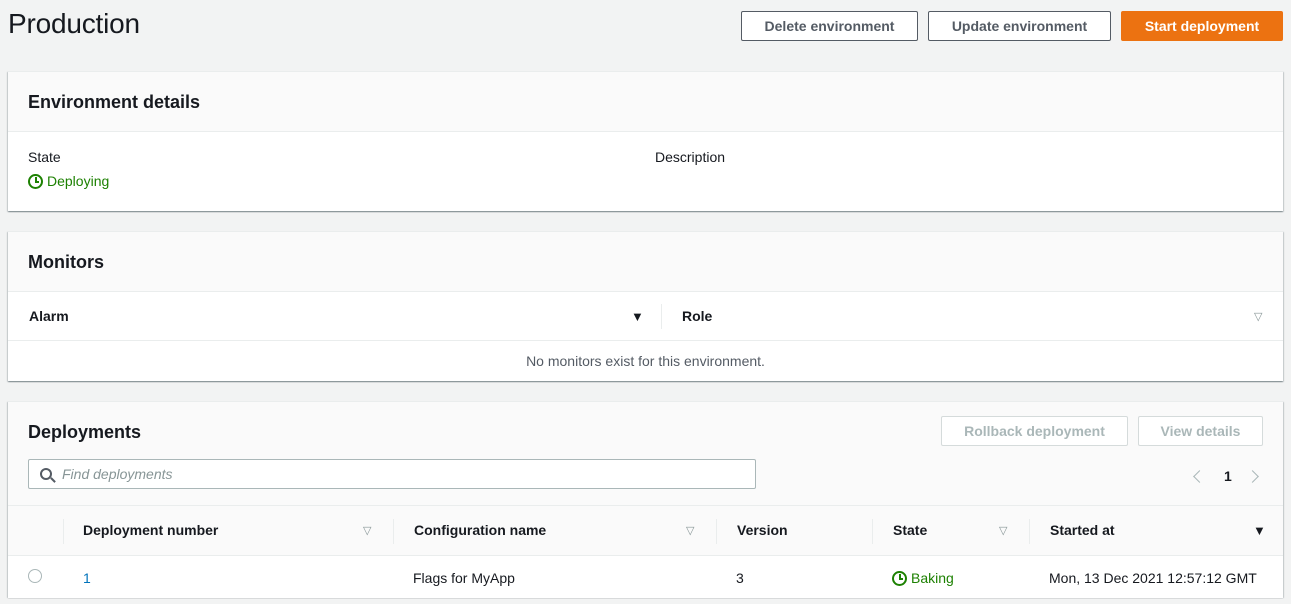  Describe the element at coordinates (1082, 530) in the screenshot. I see `column-started-at: Started at` at that location.